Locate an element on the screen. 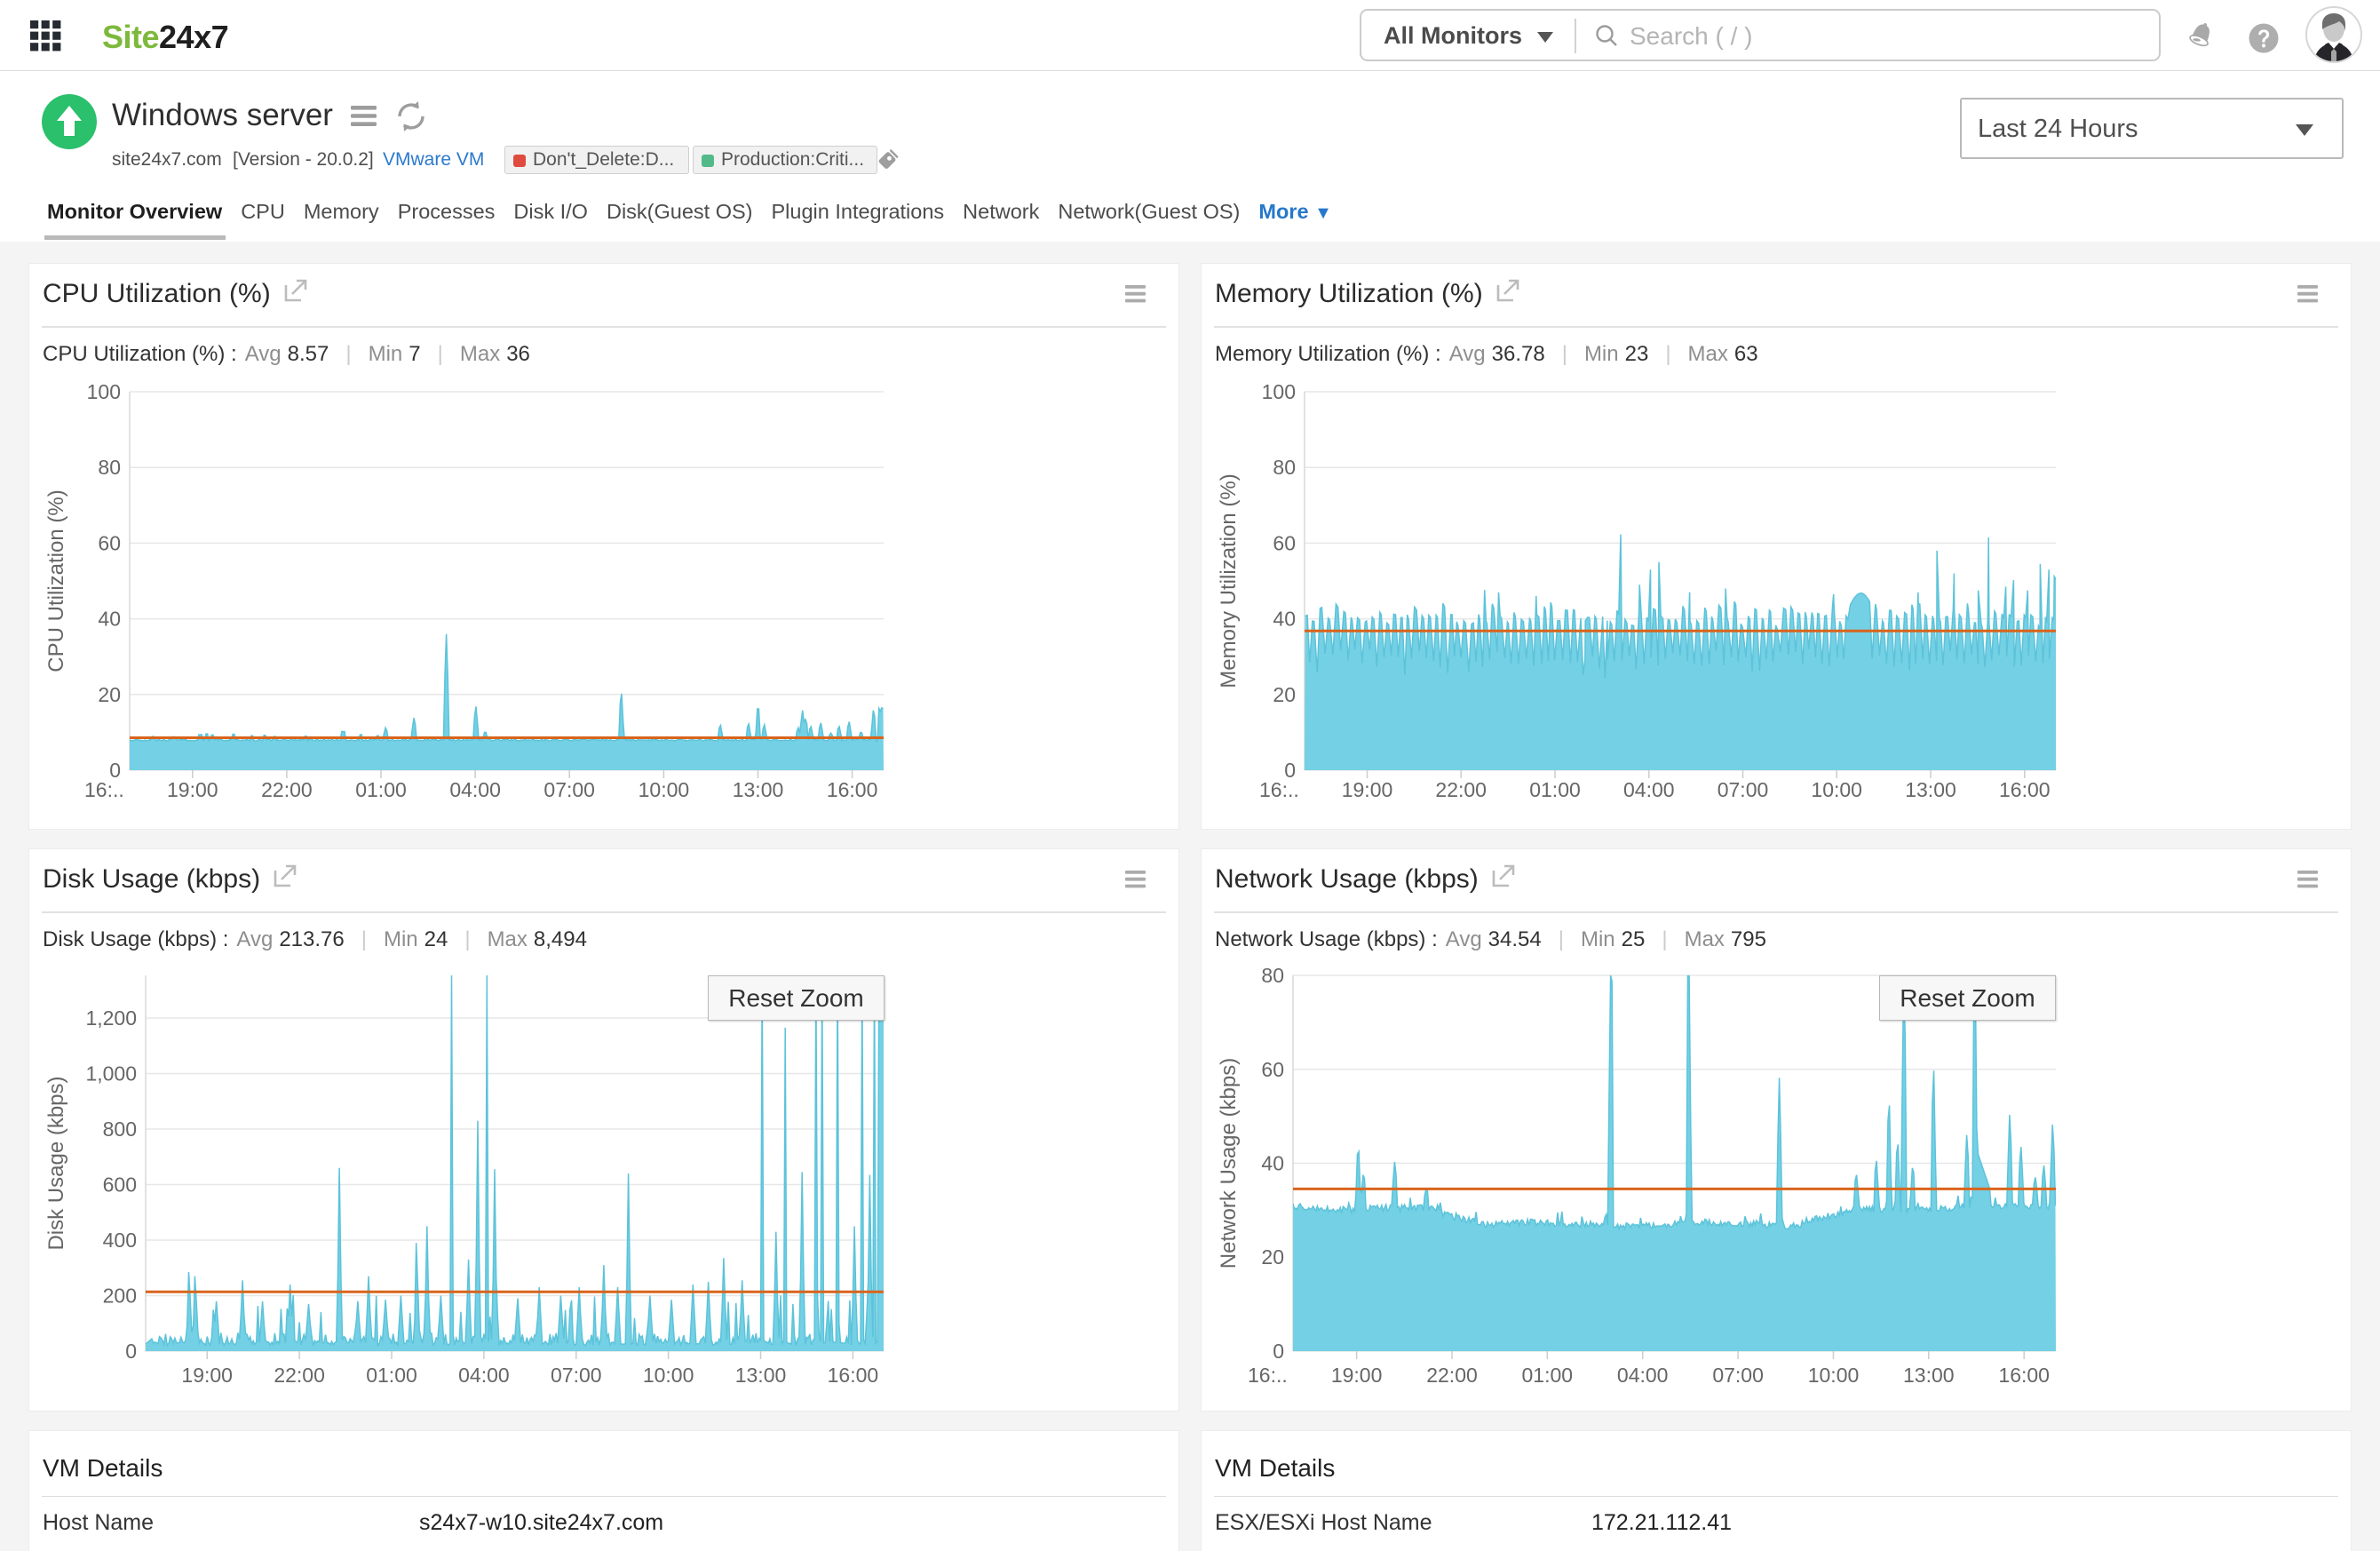 This screenshot has height=1551, width=2380. svg-text: 600 is located at coordinates (120, 1185).